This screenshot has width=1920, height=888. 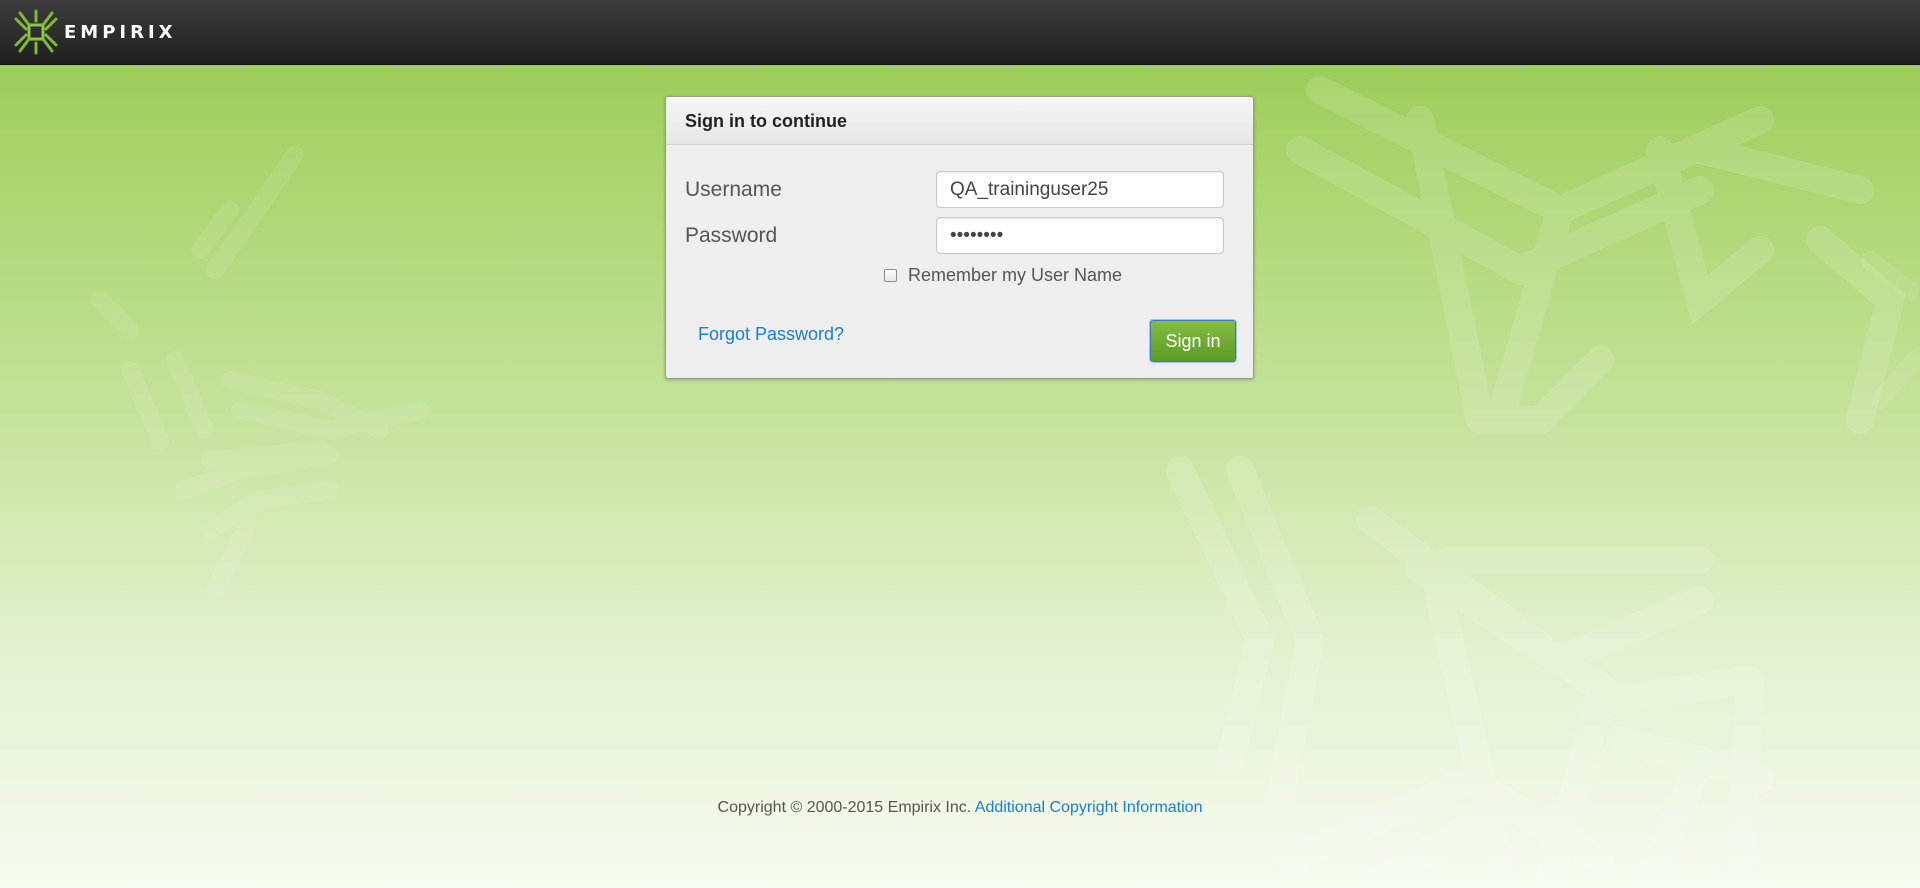 I want to click on copyright-text: Copyright © 2000-2015 Empirix Inc., so click(x=844, y=807).